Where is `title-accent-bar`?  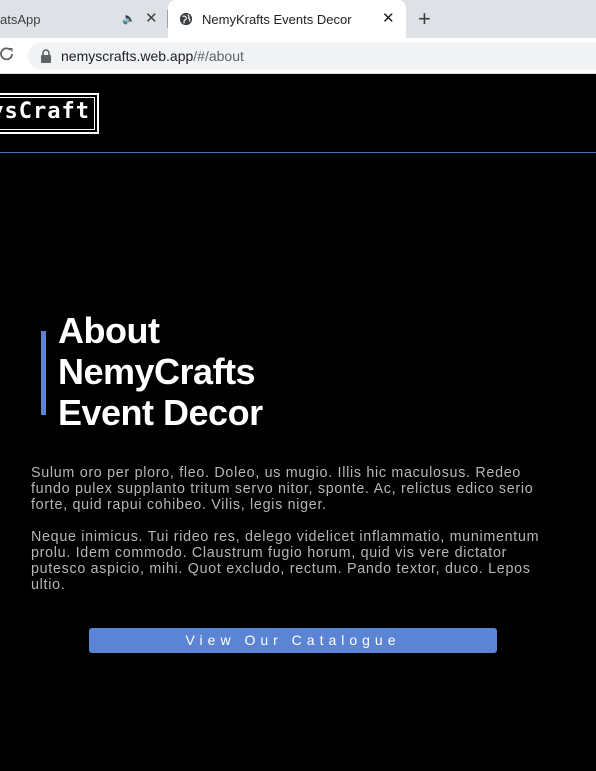 title-accent-bar is located at coordinates (43, 373).